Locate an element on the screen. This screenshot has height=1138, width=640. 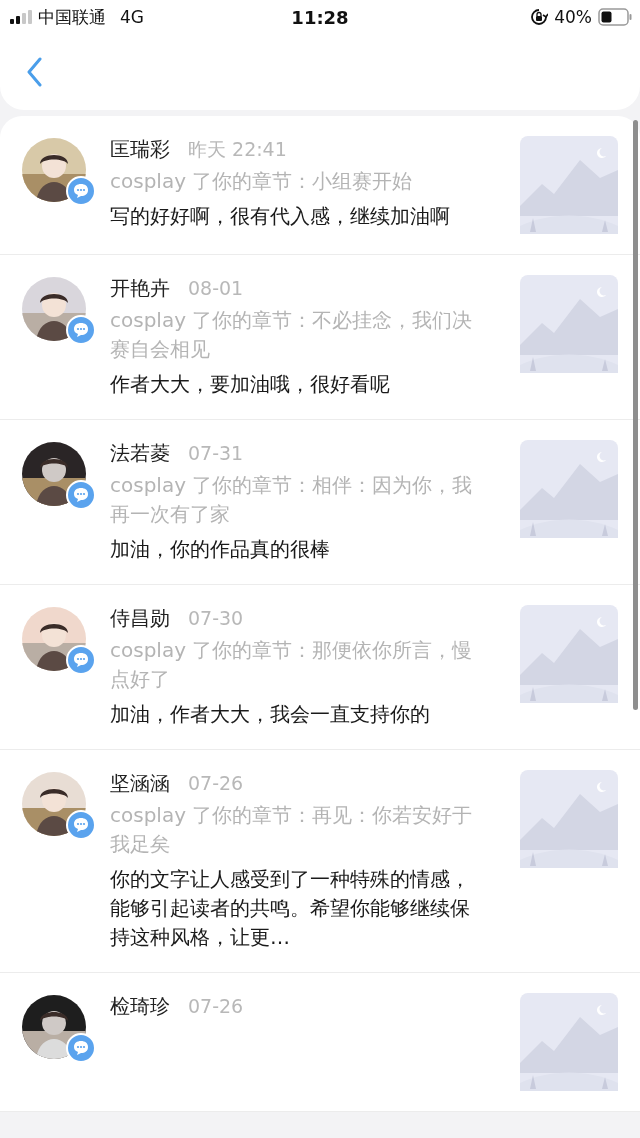
user-name: 侍昌勋 is located at coordinates (140, 618).